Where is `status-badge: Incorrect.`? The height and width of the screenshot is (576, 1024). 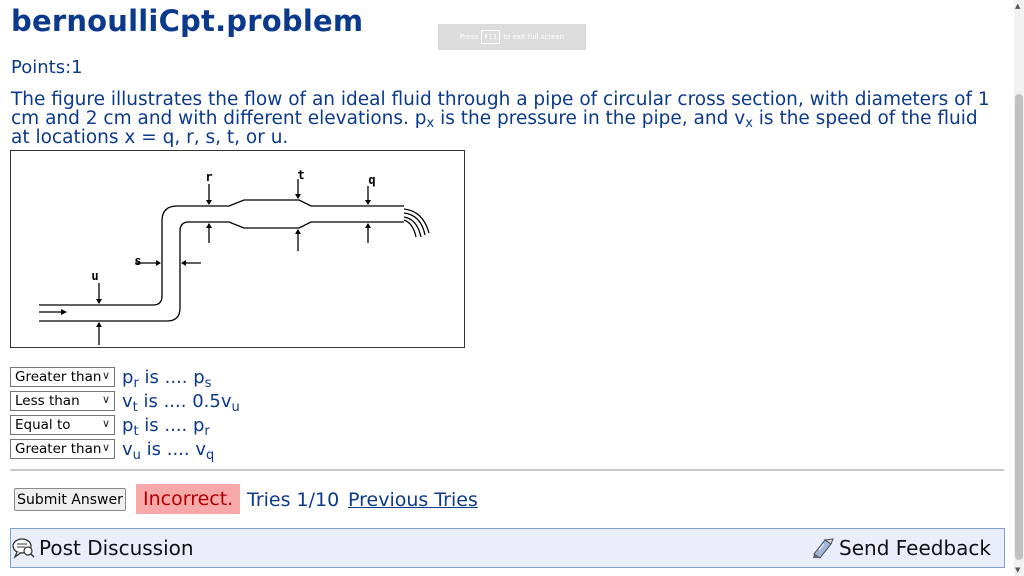
status-badge: Incorrect. is located at coordinates (188, 499).